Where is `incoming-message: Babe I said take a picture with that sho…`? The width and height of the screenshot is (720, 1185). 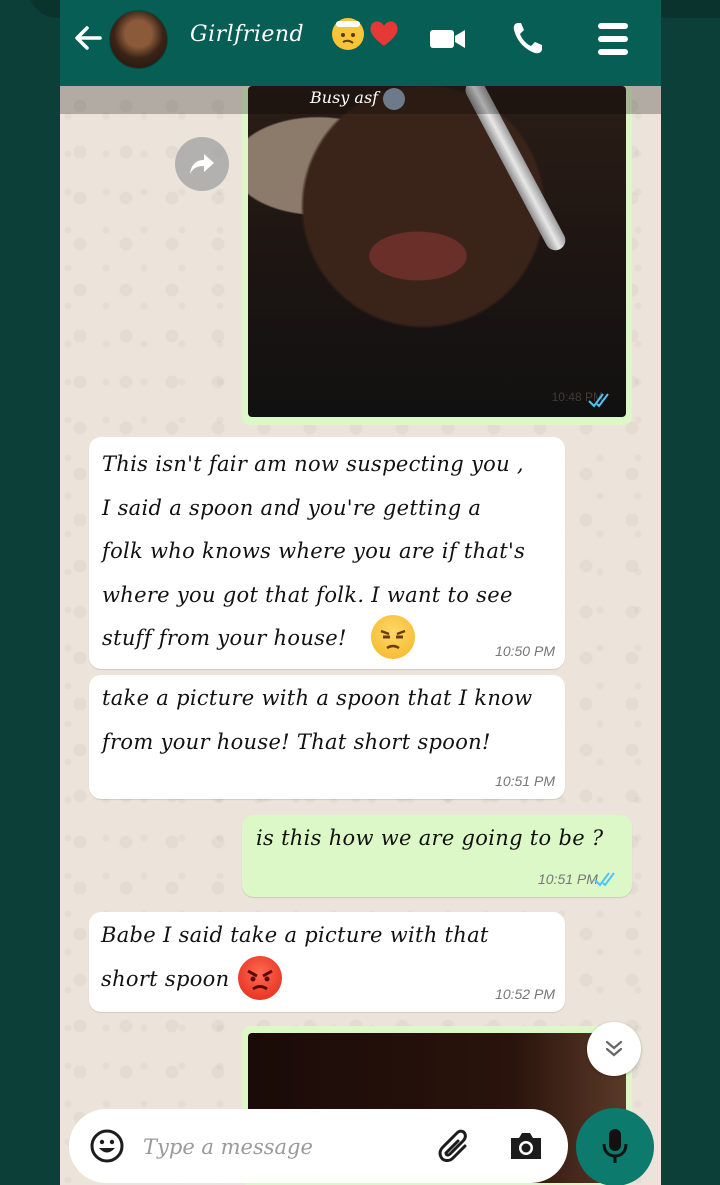
incoming-message: Babe I said take a picture with that sho… is located at coordinates (327, 962).